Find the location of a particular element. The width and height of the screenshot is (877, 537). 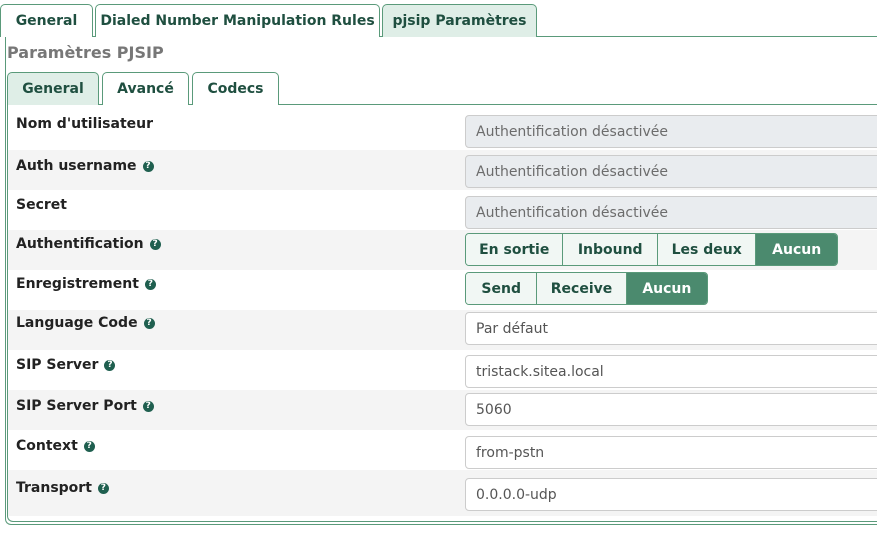

sip-server-port-input: 5060 is located at coordinates (671, 409).